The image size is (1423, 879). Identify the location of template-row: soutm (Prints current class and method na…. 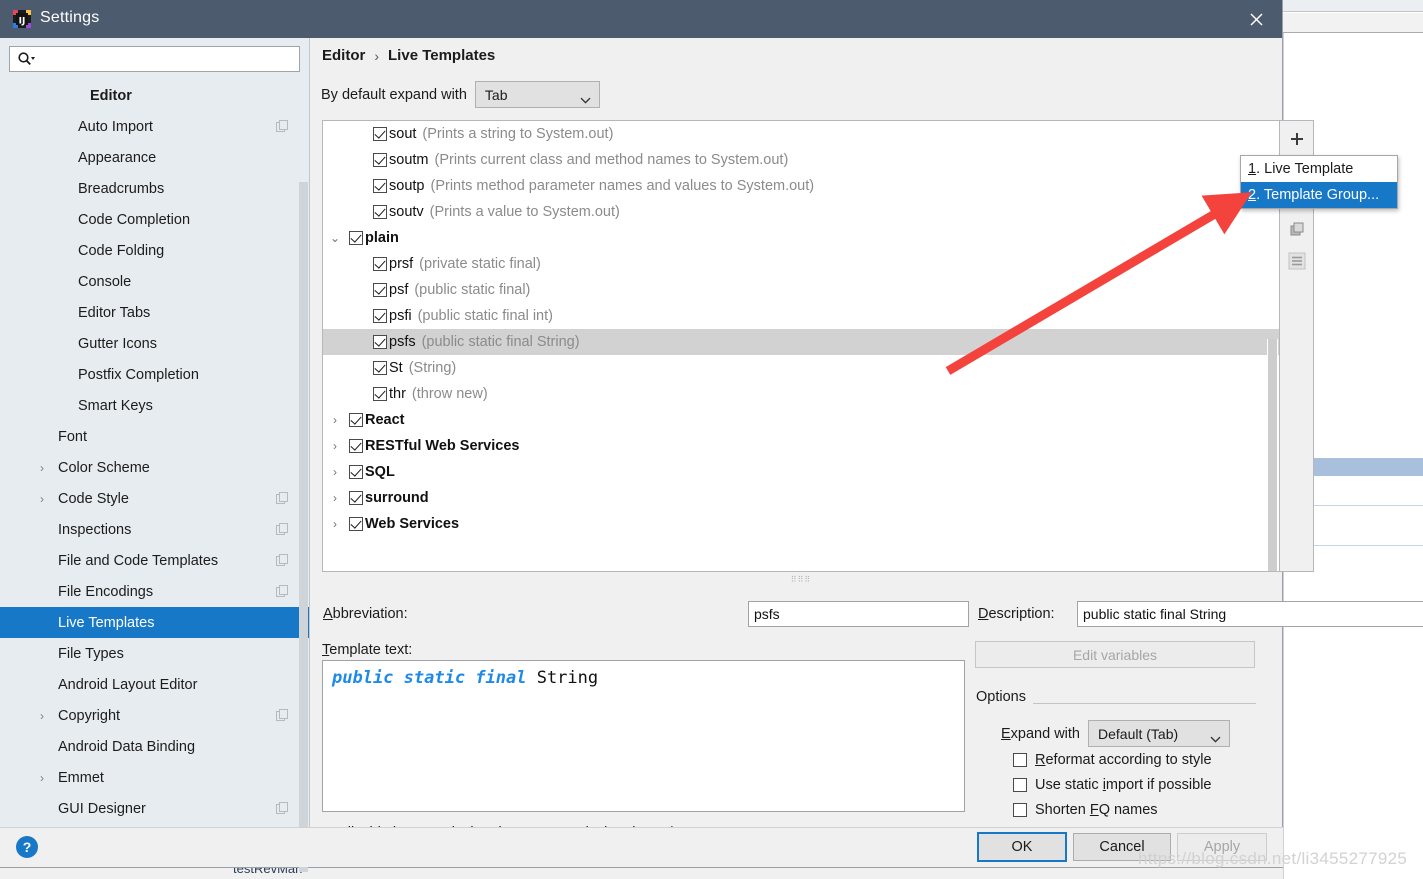
(801, 160).